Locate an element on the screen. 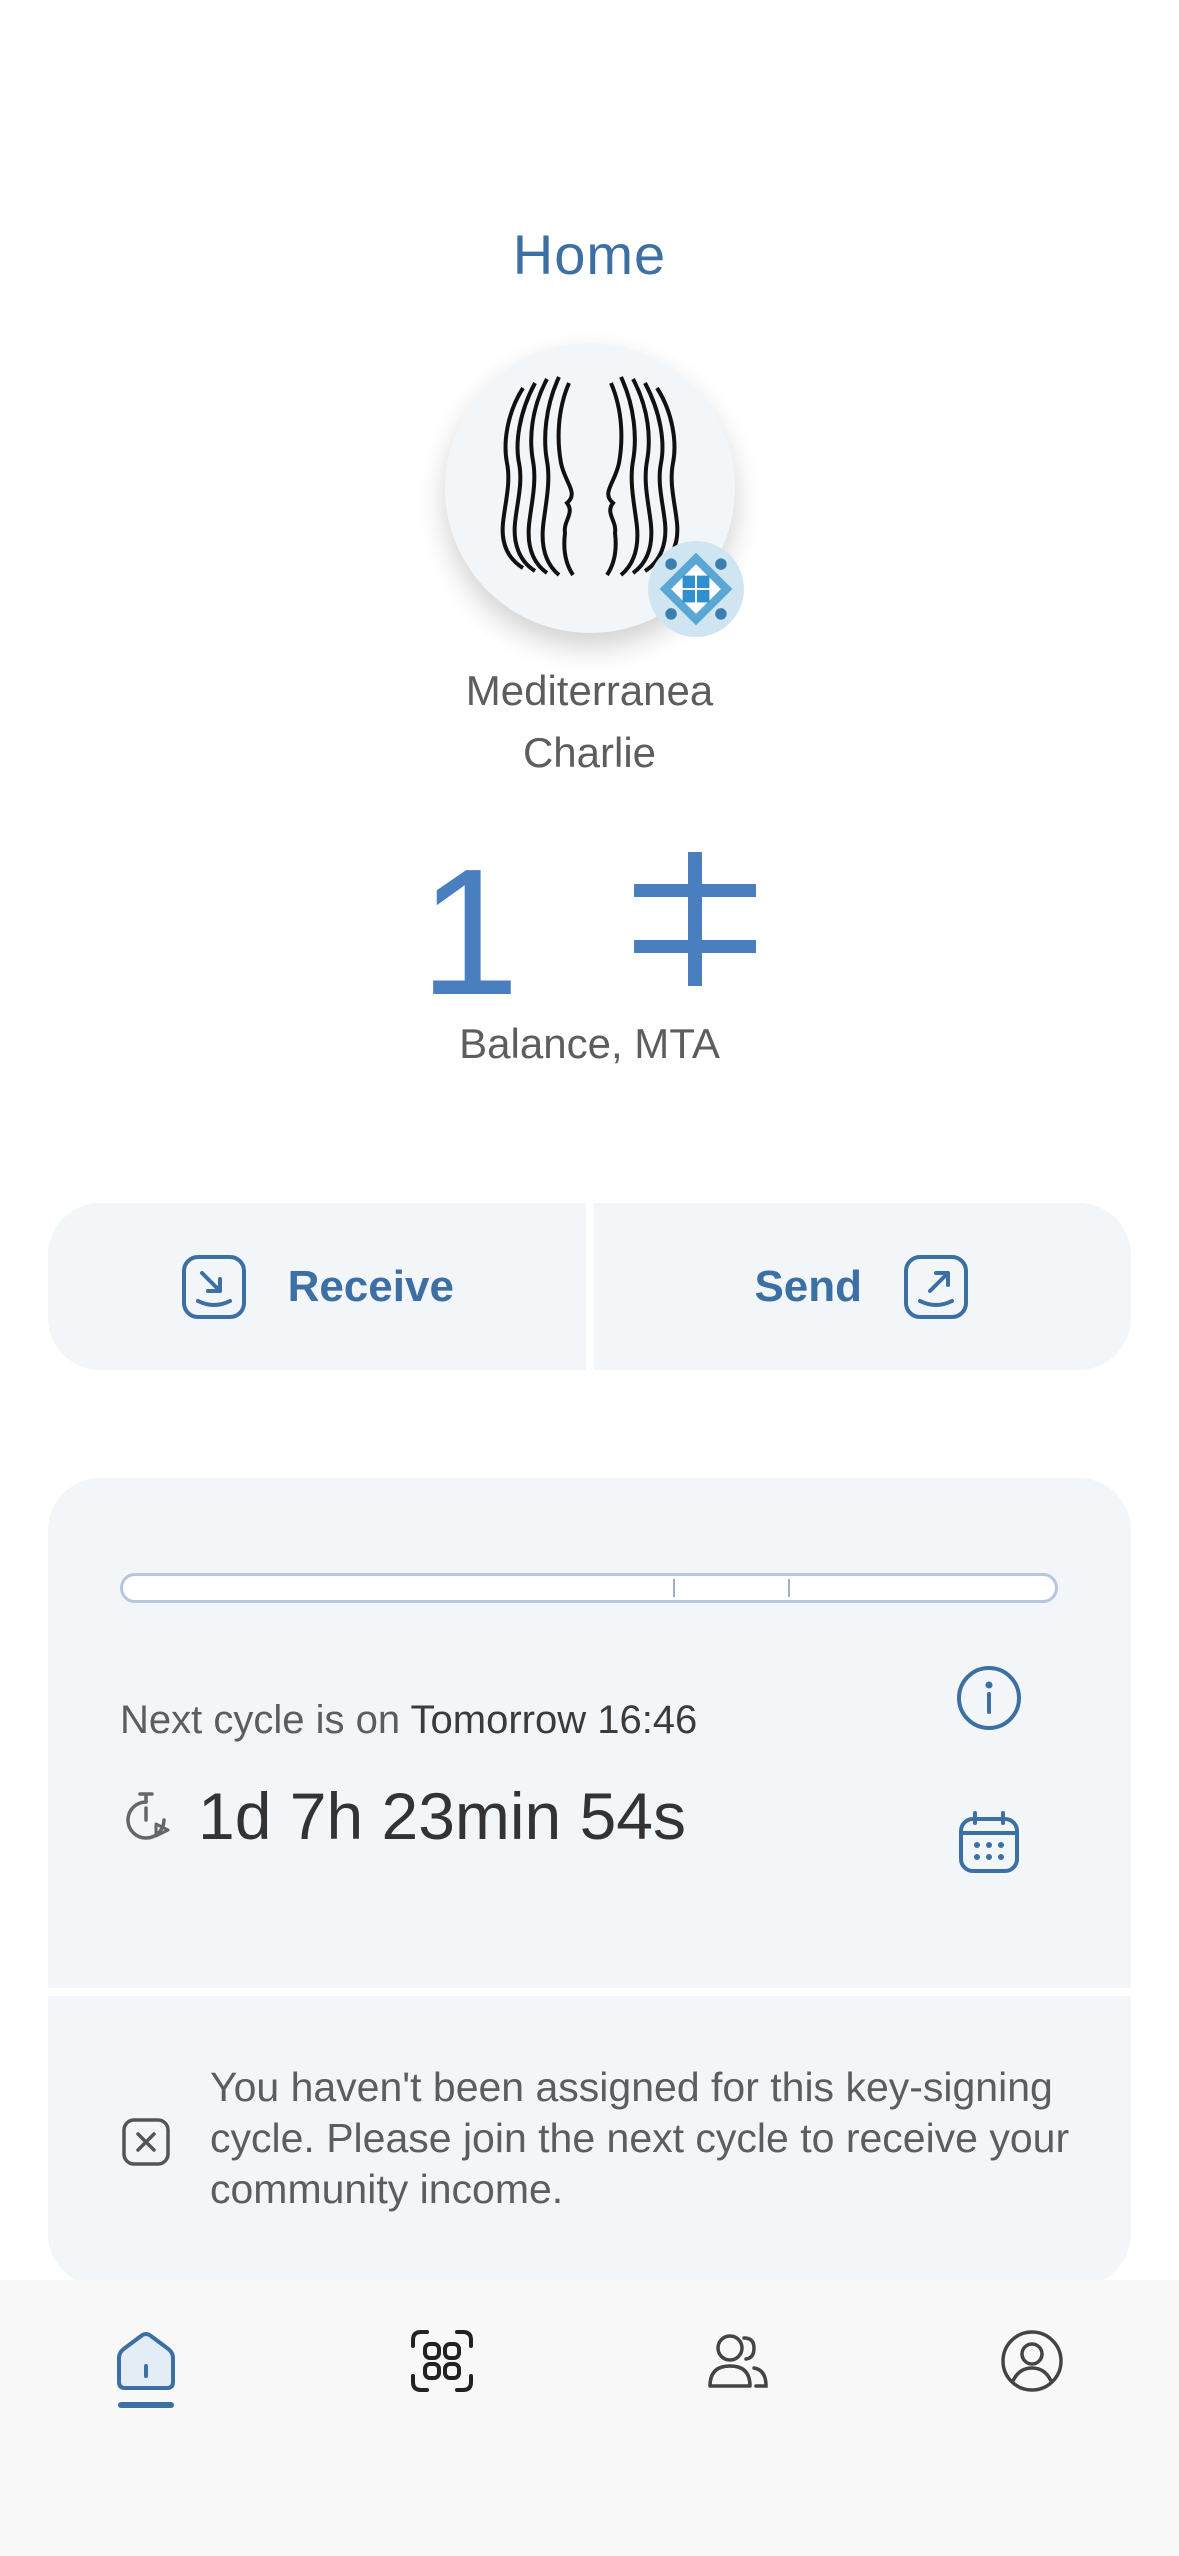  transfer-actions: Receive Send is located at coordinates (589, 1286).